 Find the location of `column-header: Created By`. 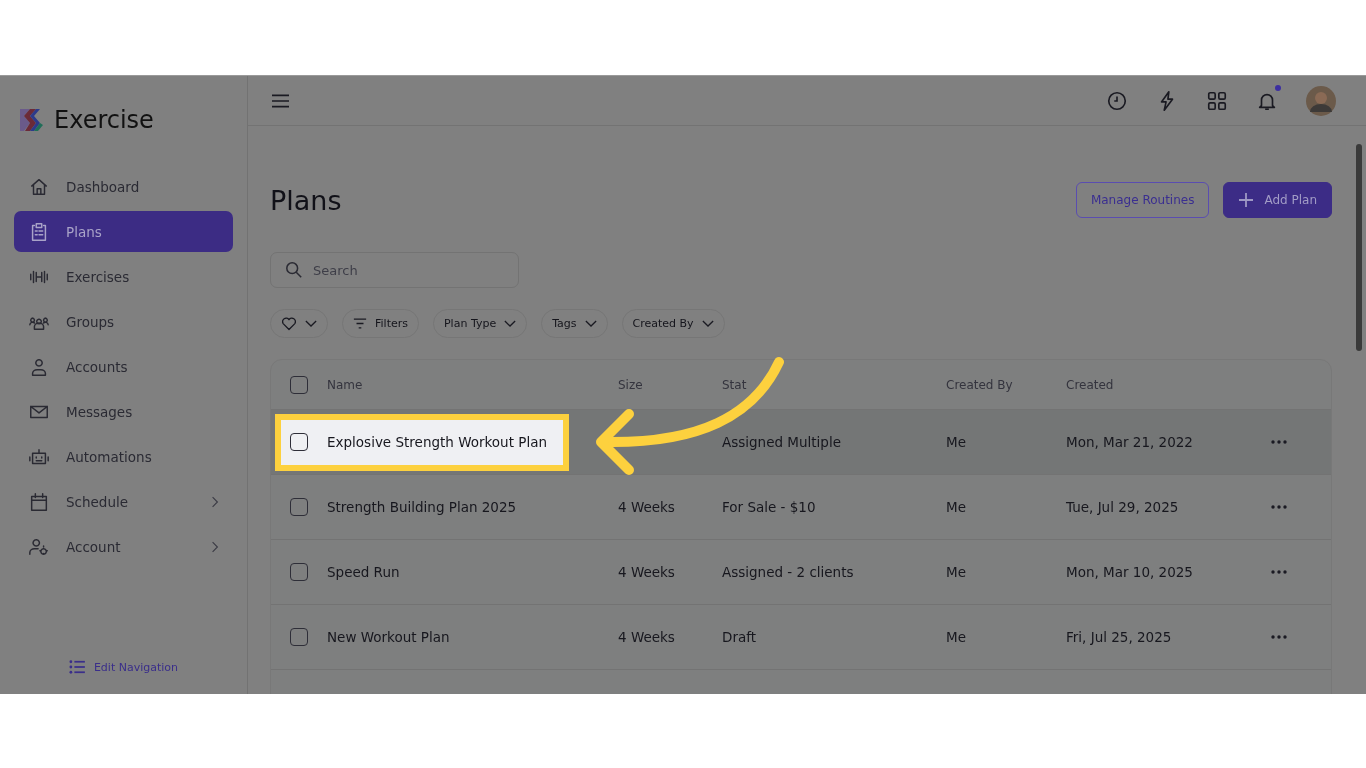

column-header: Created By is located at coordinates (980, 384).